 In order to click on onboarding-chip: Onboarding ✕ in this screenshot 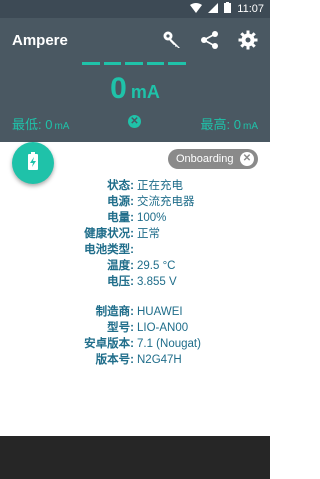, I will do `click(213, 159)`.